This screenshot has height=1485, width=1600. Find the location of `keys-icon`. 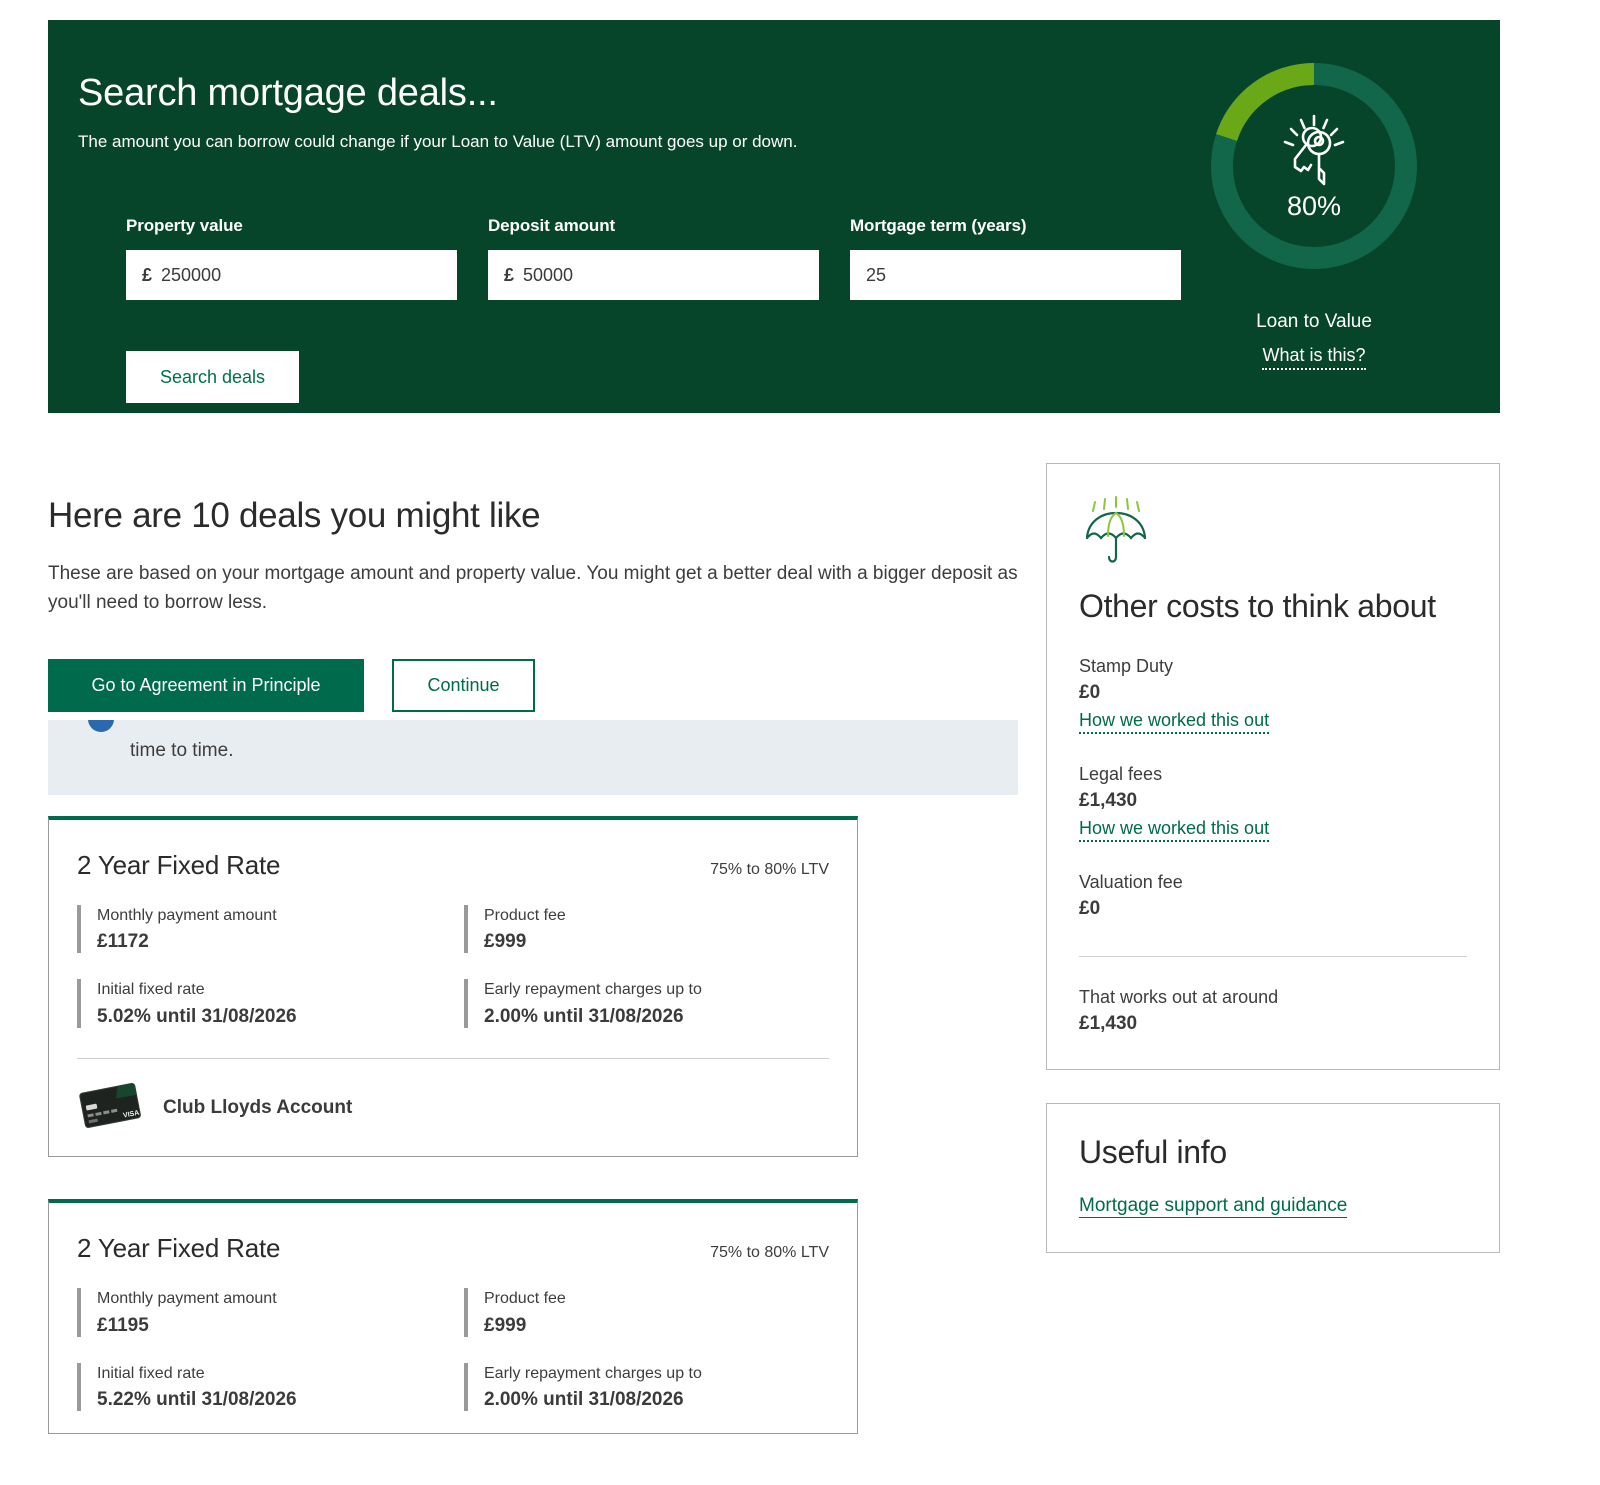

keys-icon is located at coordinates (1314, 151).